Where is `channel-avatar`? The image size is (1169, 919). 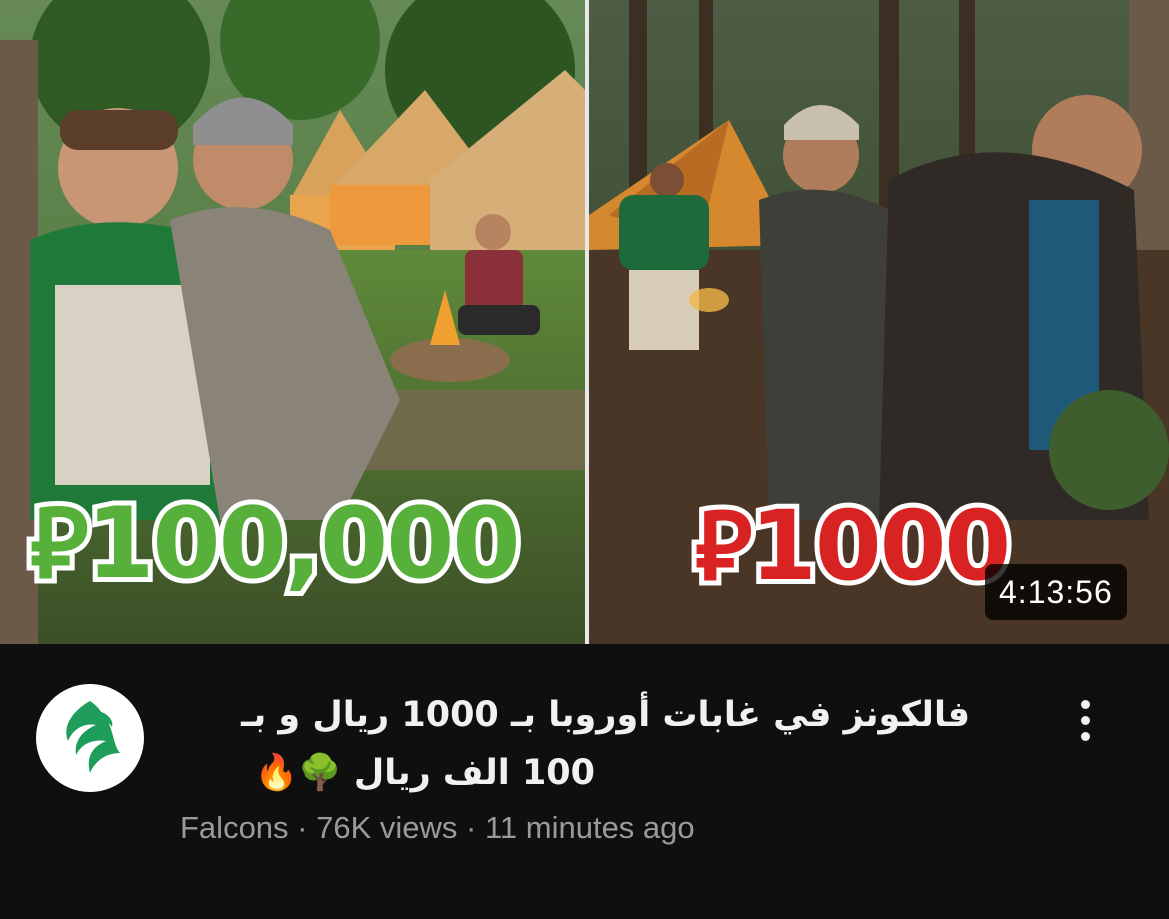
channel-avatar is located at coordinates (90, 738).